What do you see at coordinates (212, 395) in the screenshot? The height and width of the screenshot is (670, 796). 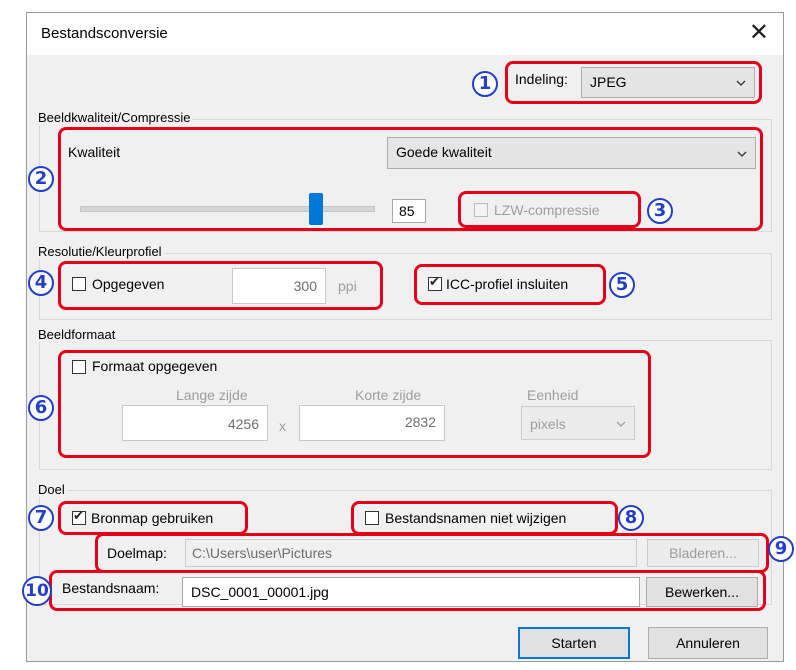 I see `long-side-label: Lange zijde` at bounding box center [212, 395].